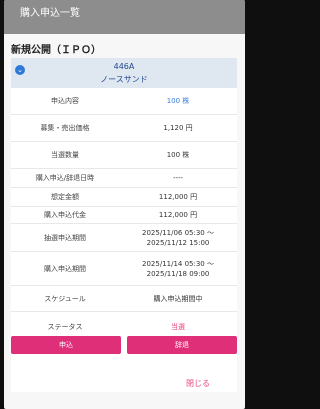 The width and height of the screenshot is (320, 409). I want to click on period-end: 2025/11/18 09:00, so click(178, 273).